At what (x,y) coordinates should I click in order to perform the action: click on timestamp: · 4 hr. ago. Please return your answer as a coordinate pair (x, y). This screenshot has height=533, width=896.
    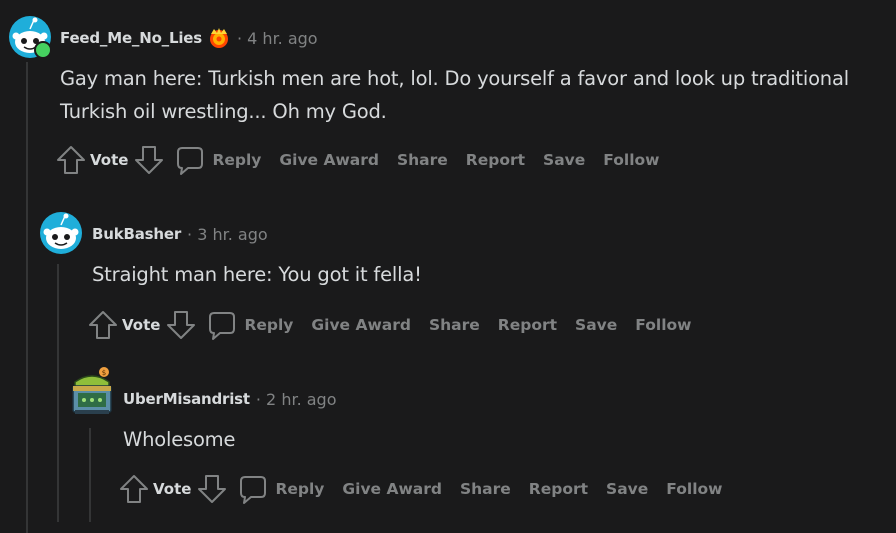
    Looking at the image, I should click on (277, 38).